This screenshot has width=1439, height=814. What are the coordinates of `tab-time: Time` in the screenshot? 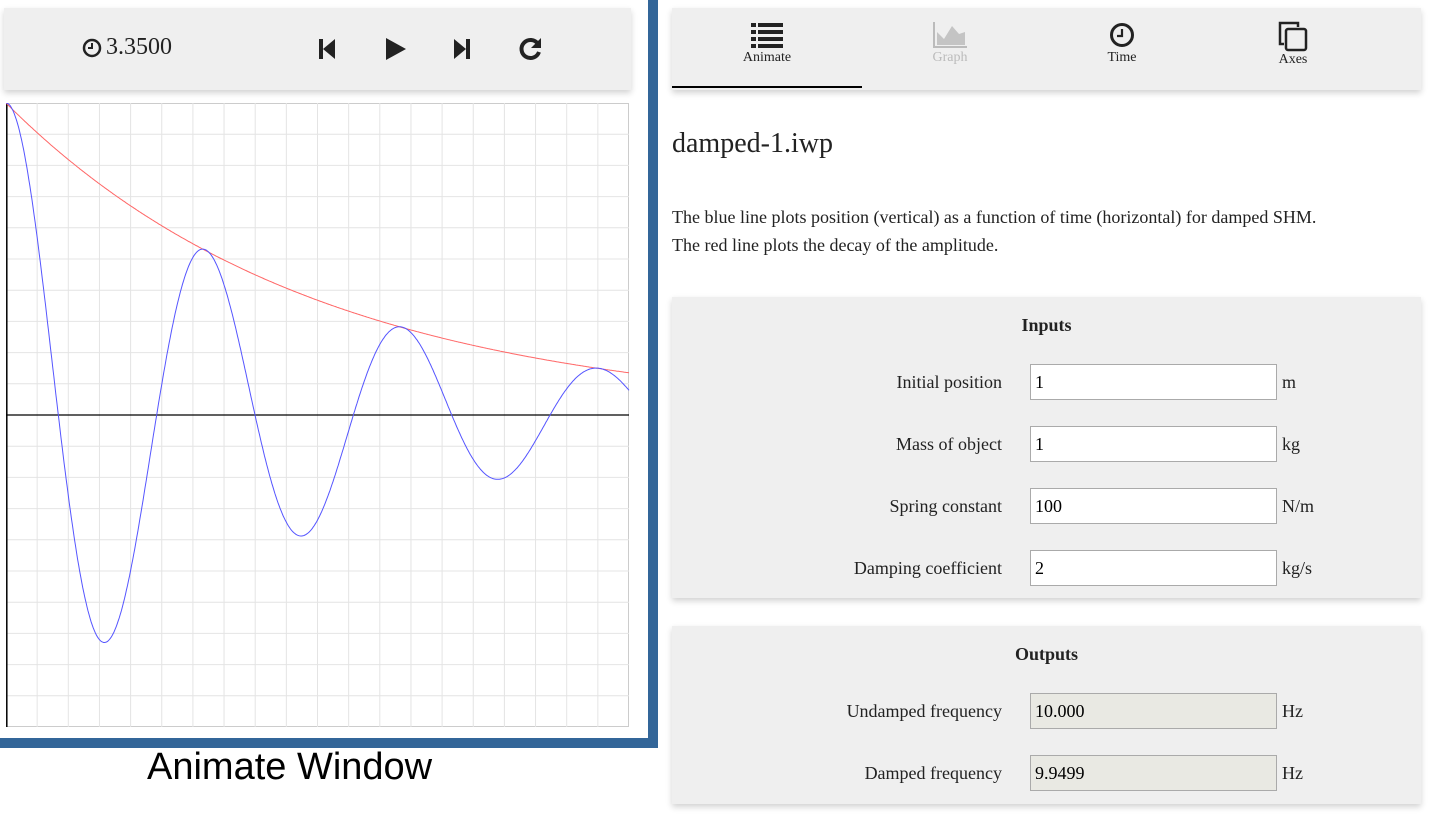 It's located at (1122, 48).